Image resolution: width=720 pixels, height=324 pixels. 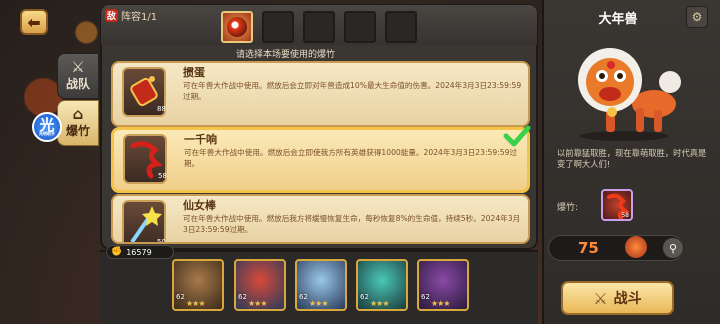 I want to click on badge-char: 光, so click(x=47, y=124).